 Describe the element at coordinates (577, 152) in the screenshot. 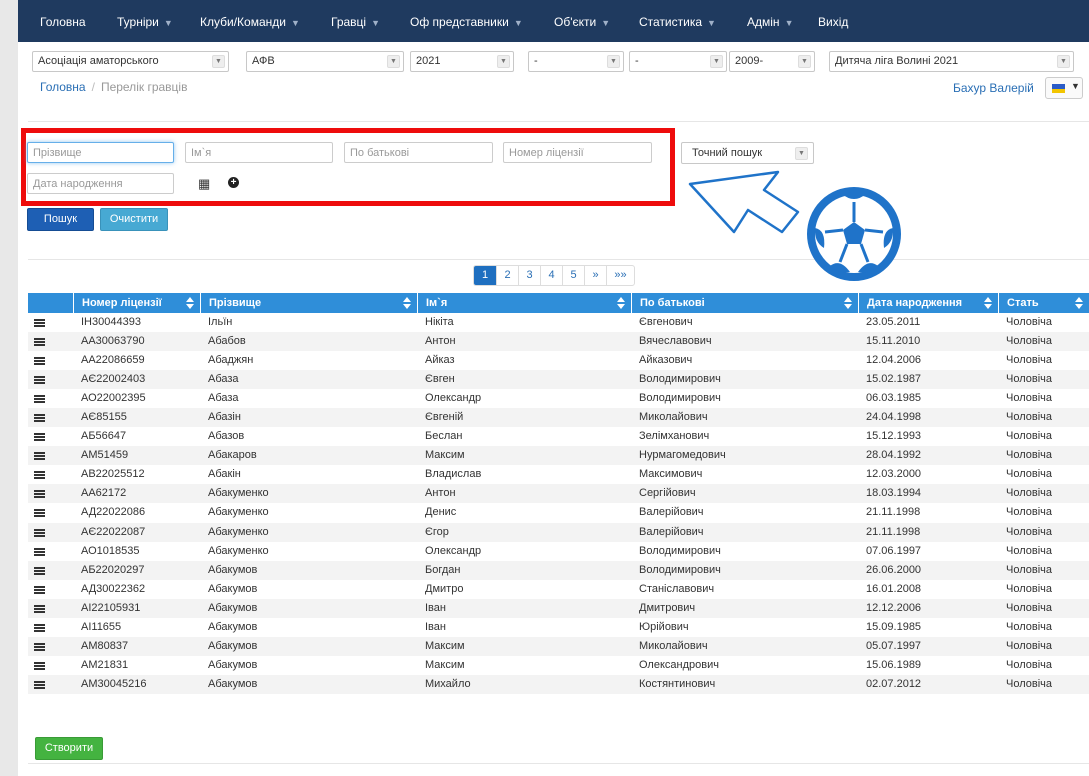

I see `license-number-input` at that location.